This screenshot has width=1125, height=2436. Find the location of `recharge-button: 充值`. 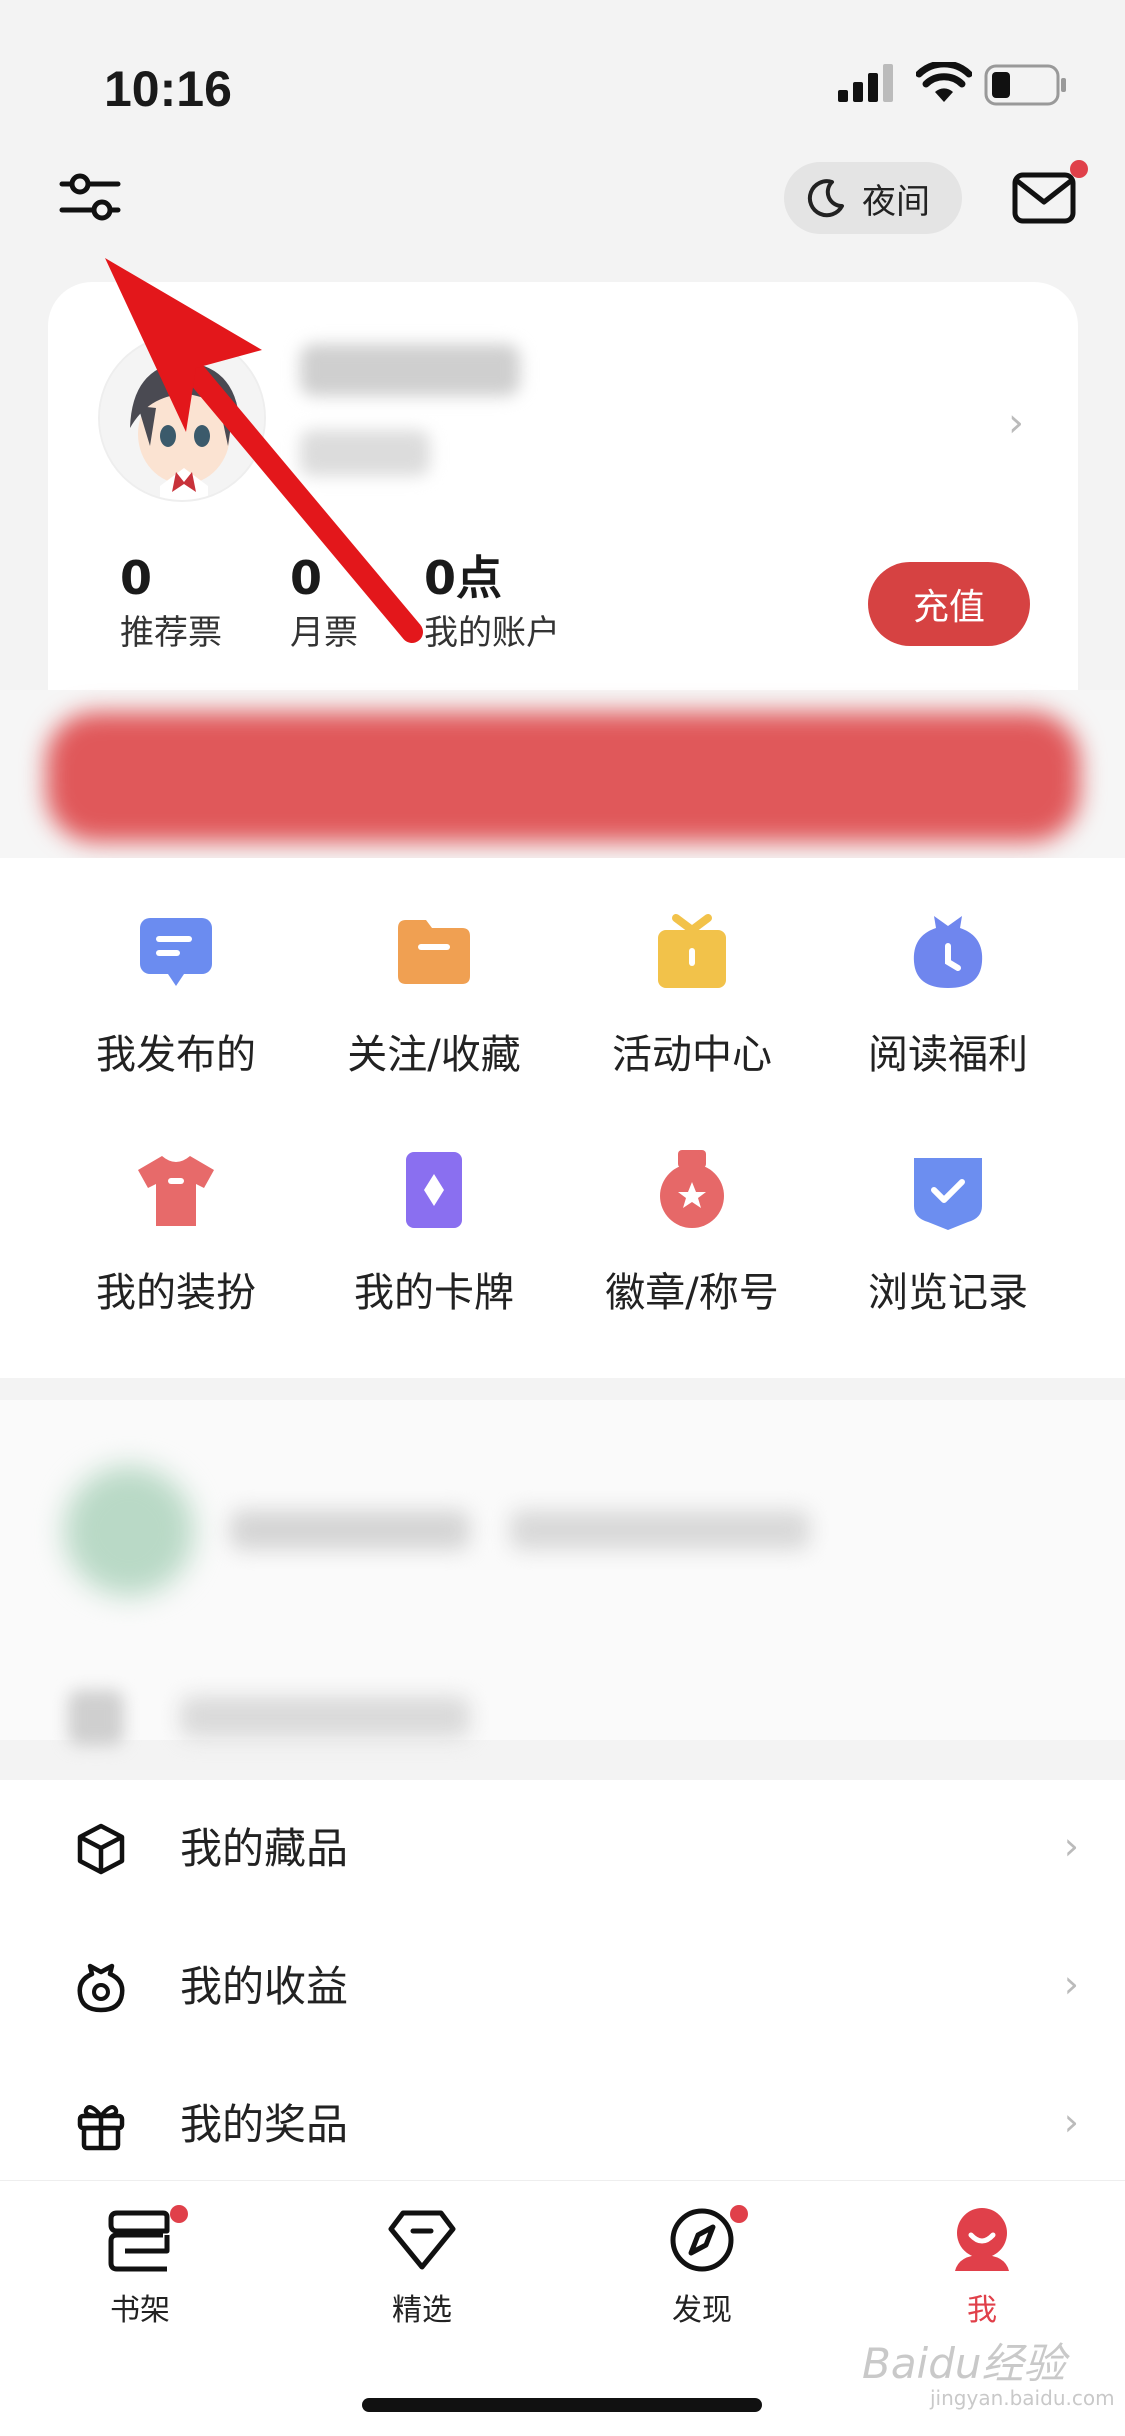

recharge-button: 充值 is located at coordinates (949, 604).